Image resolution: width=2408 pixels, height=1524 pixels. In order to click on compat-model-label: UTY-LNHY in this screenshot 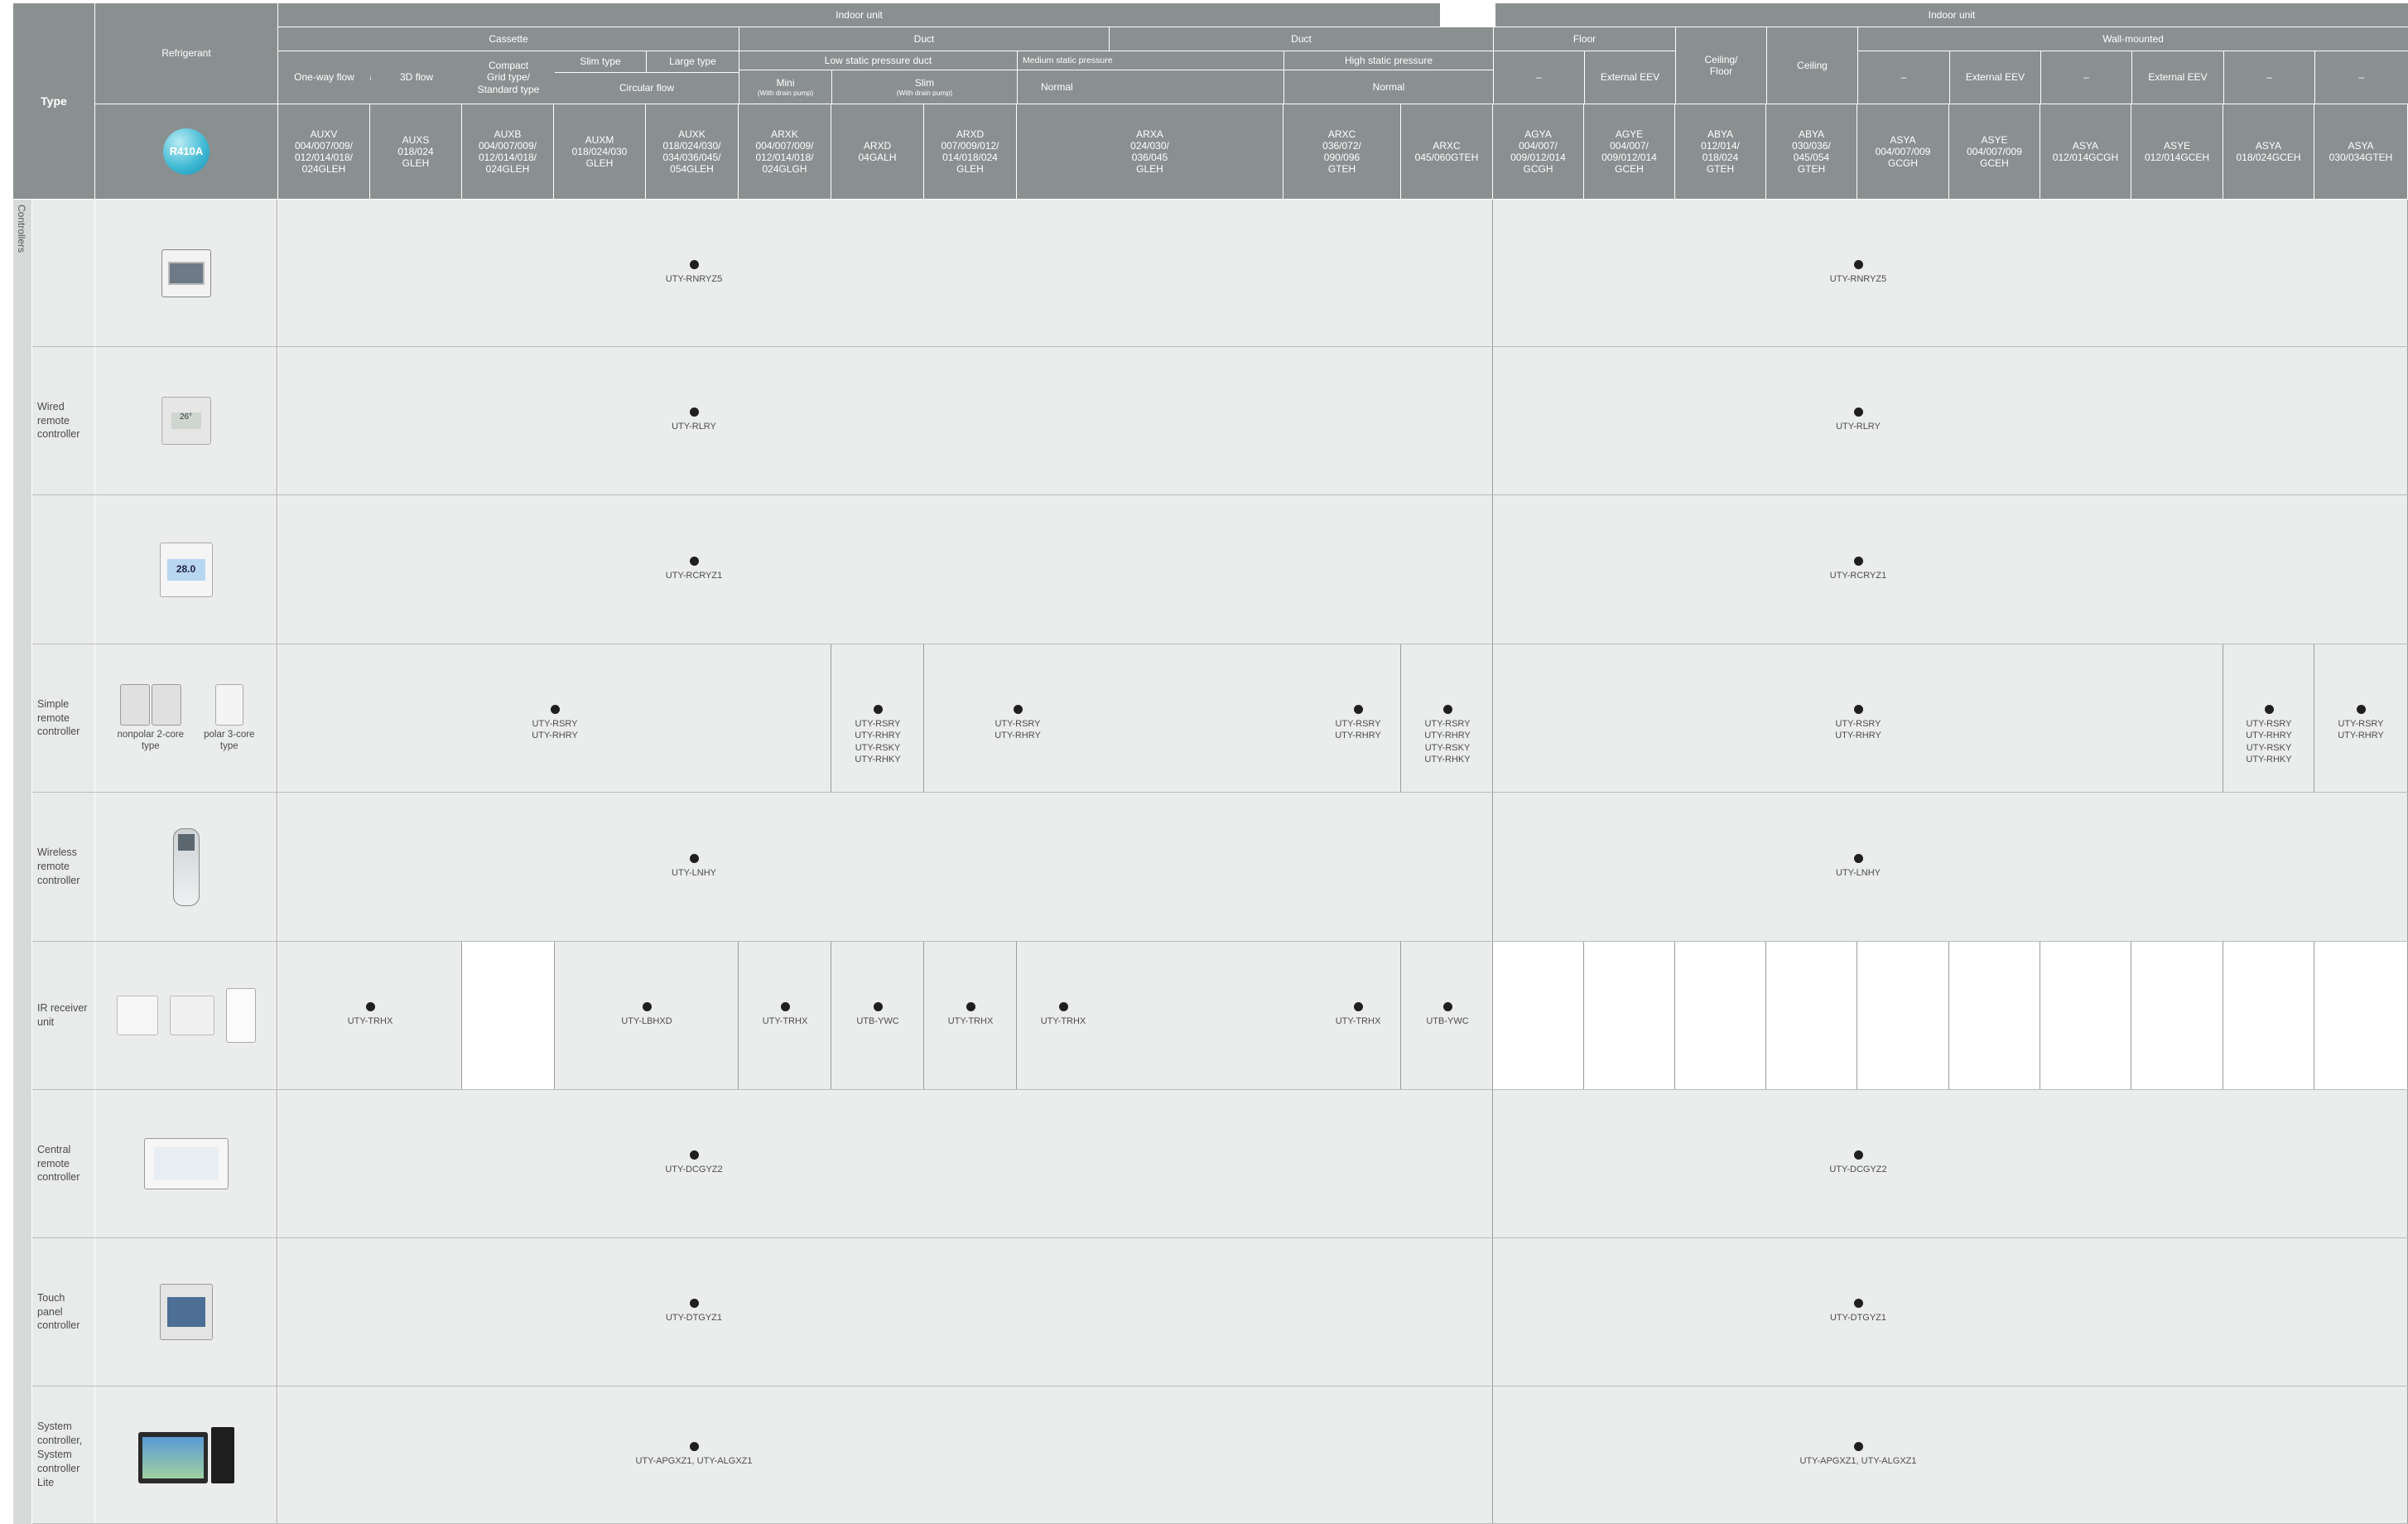, I will do `click(694, 872)`.